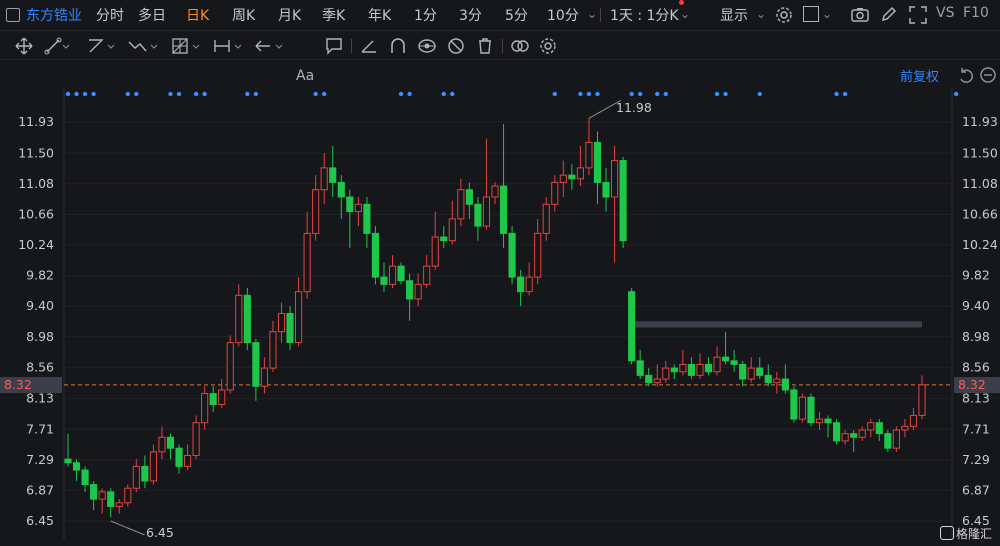 The height and width of the screenshot is (546, 1000). Describe the element at coordinates (634, 107) in the screenshot. I see `high-price-label: 11.98` at that location.